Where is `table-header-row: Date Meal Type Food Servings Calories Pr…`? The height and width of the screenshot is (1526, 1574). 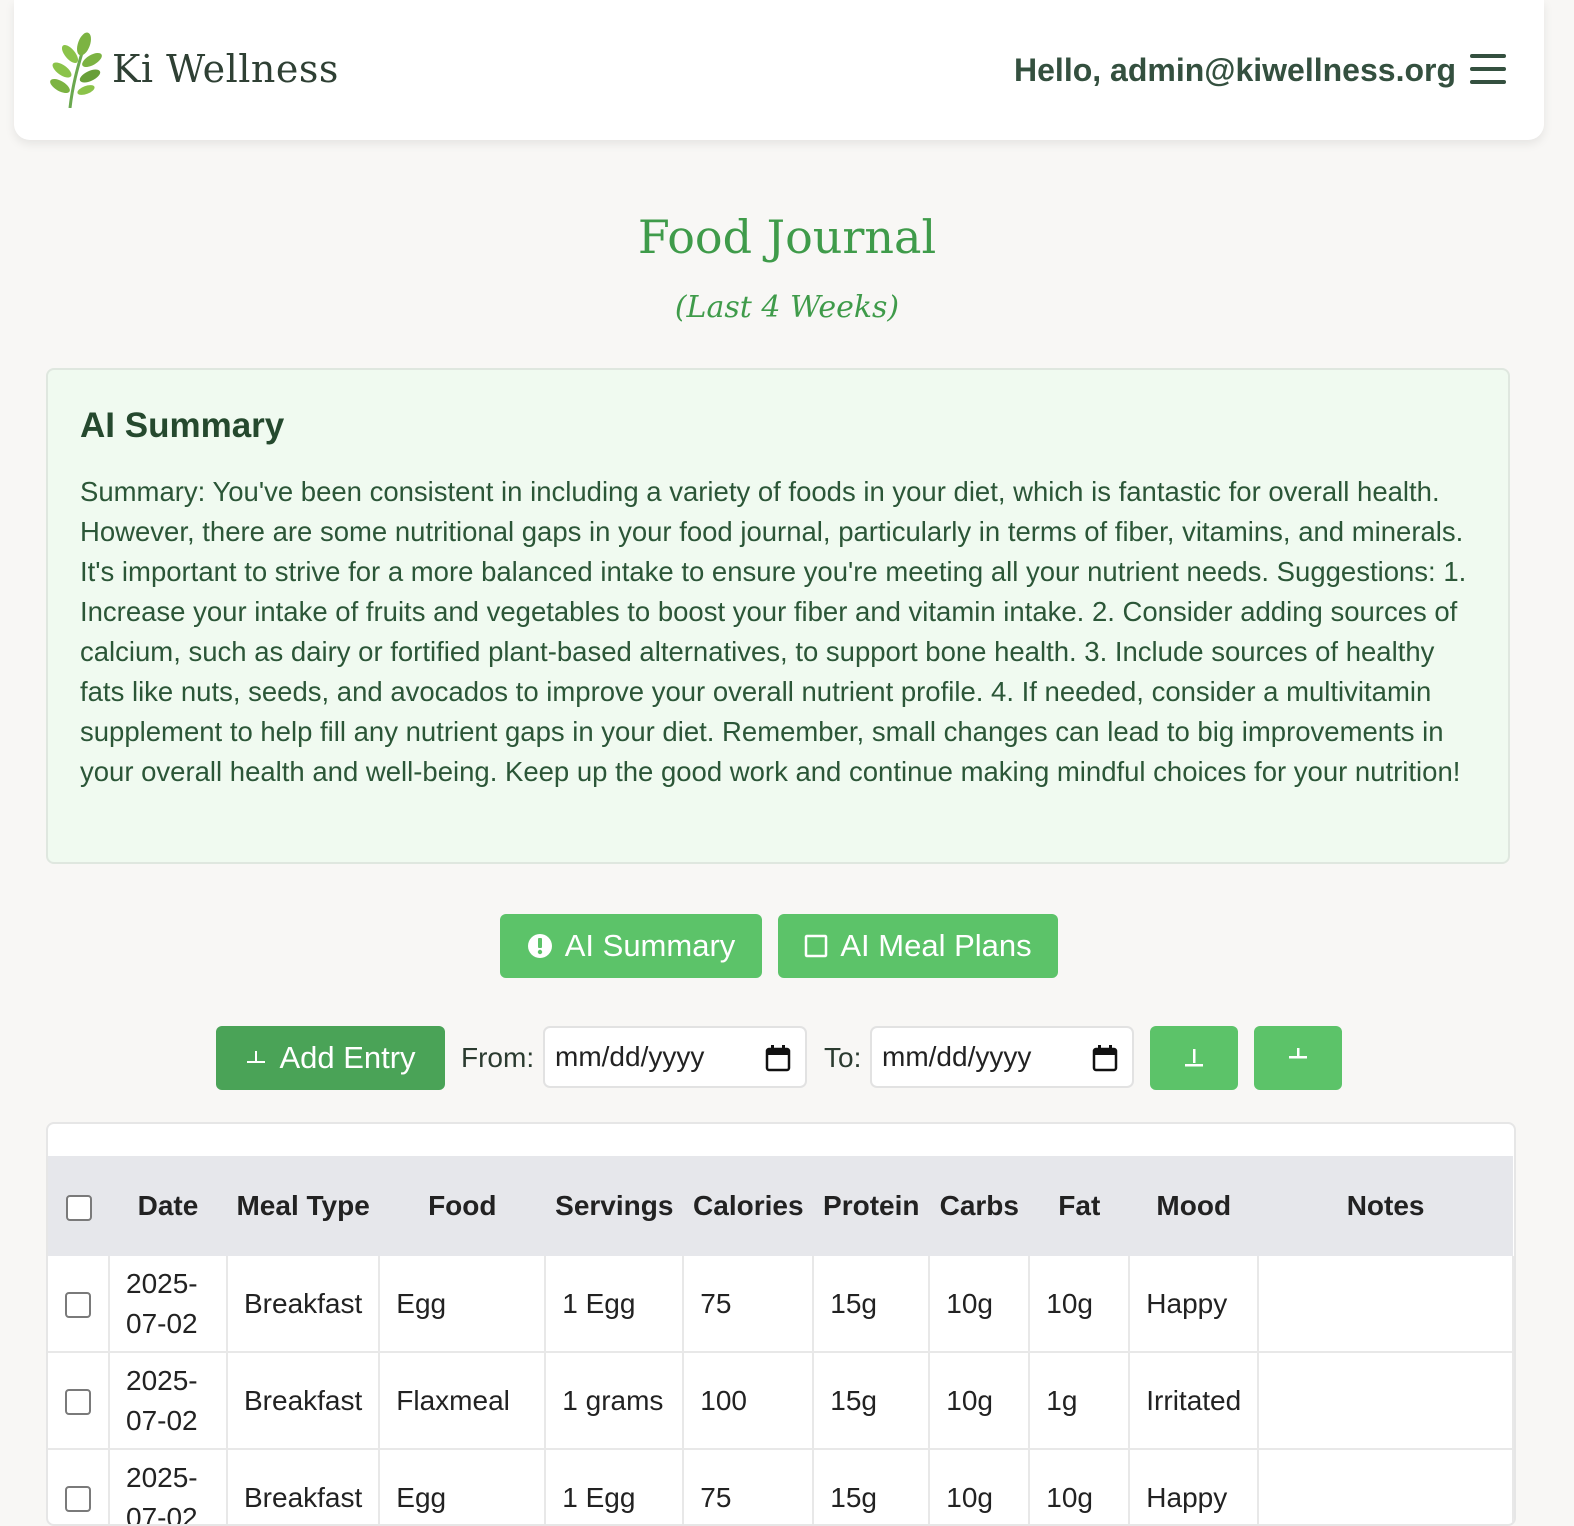
table-header-row: Date Meal Type Food Servings Calories Pr… is located at coordinates (780, 1206).